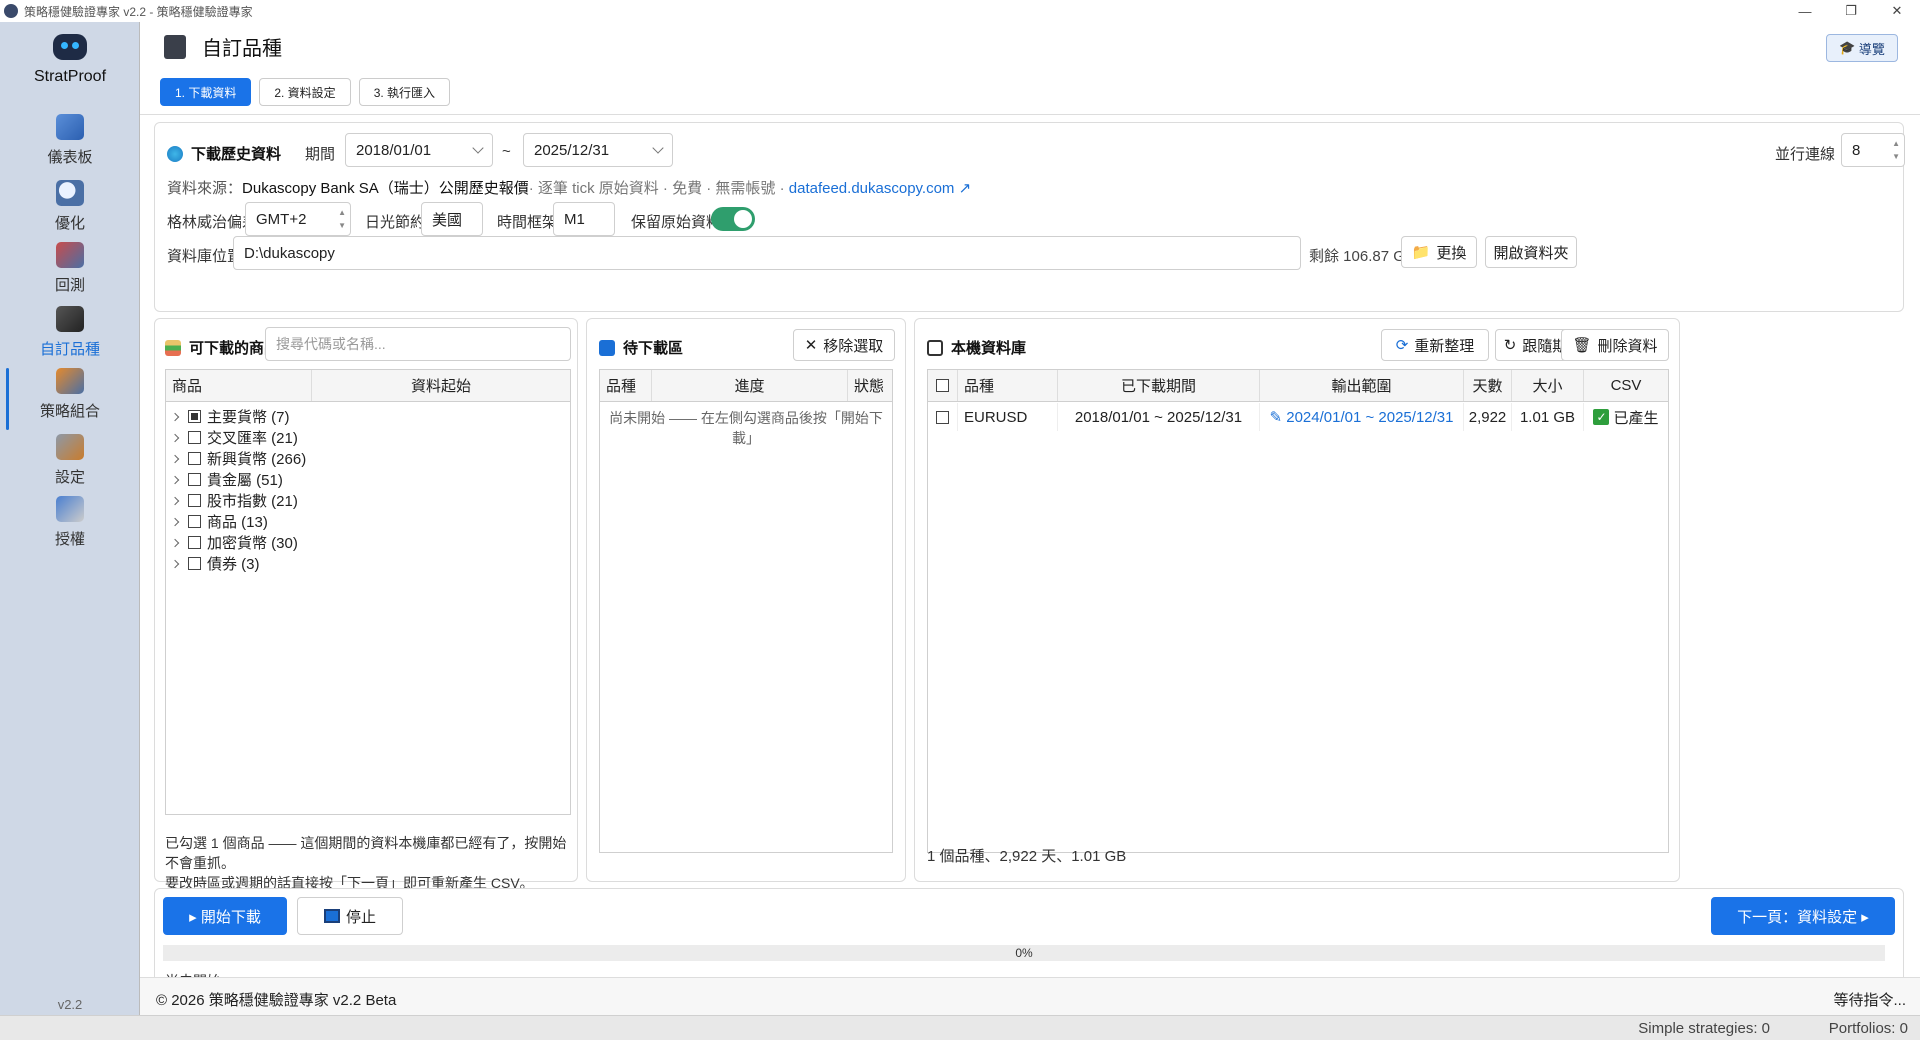 This screenshot has height=1040, width=1920. I want to click on trash-icon: 🗑, so click(1582, 345).